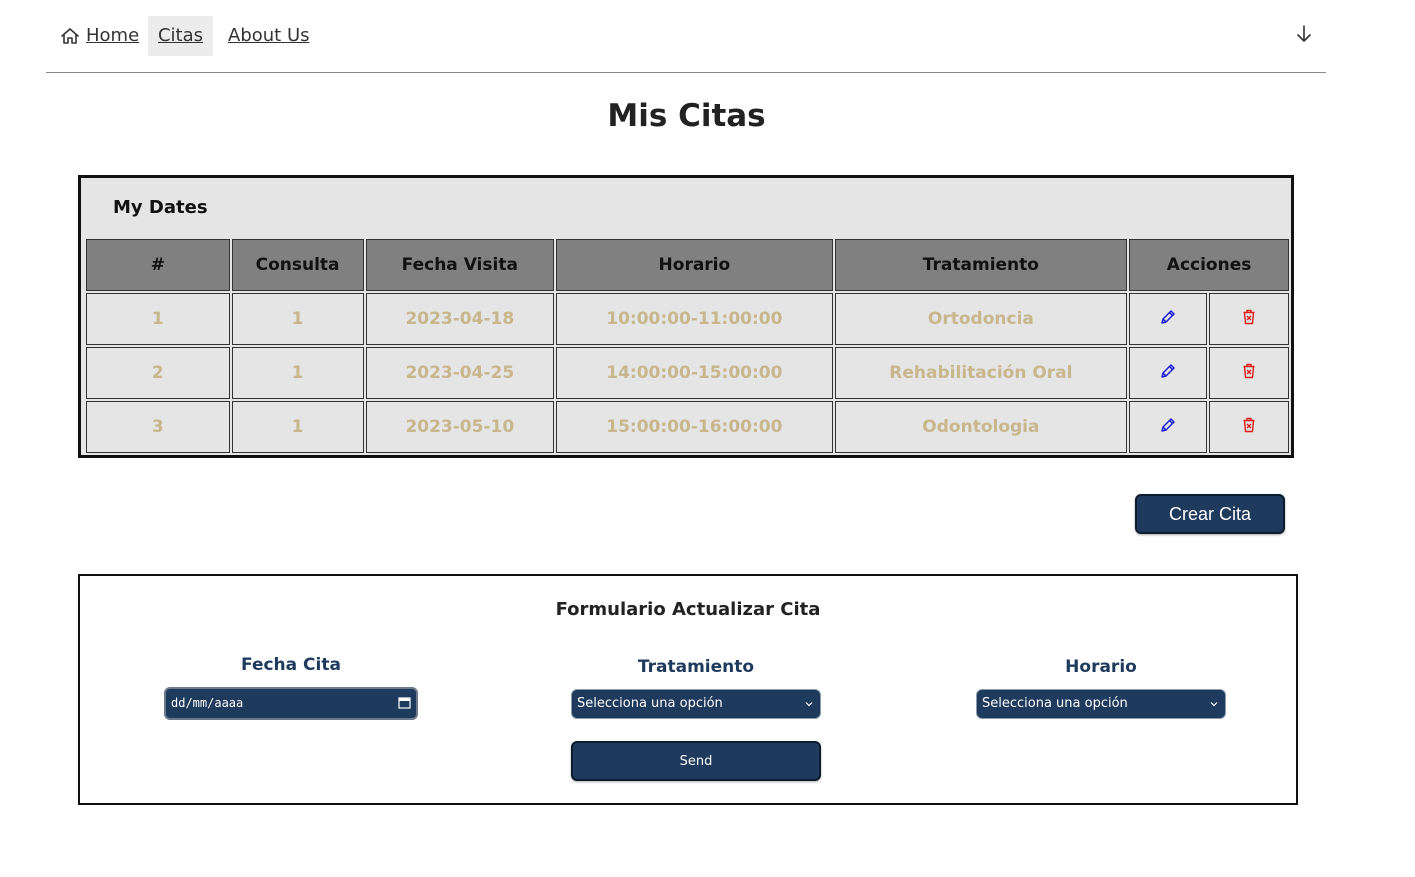 This screenshot has width=1415, height=877. I want to click on header-num: #, so click(158, 265).